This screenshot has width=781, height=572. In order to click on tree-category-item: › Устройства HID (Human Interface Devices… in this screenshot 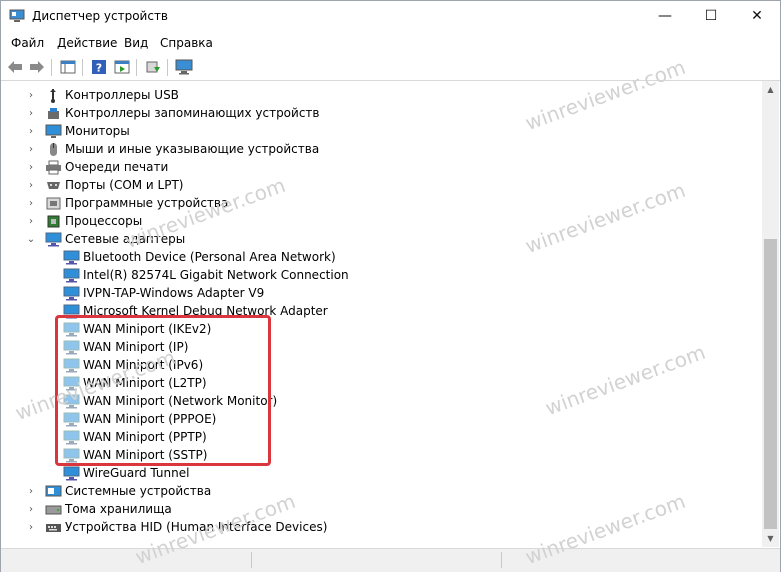, I will do `click(178, 527)`.